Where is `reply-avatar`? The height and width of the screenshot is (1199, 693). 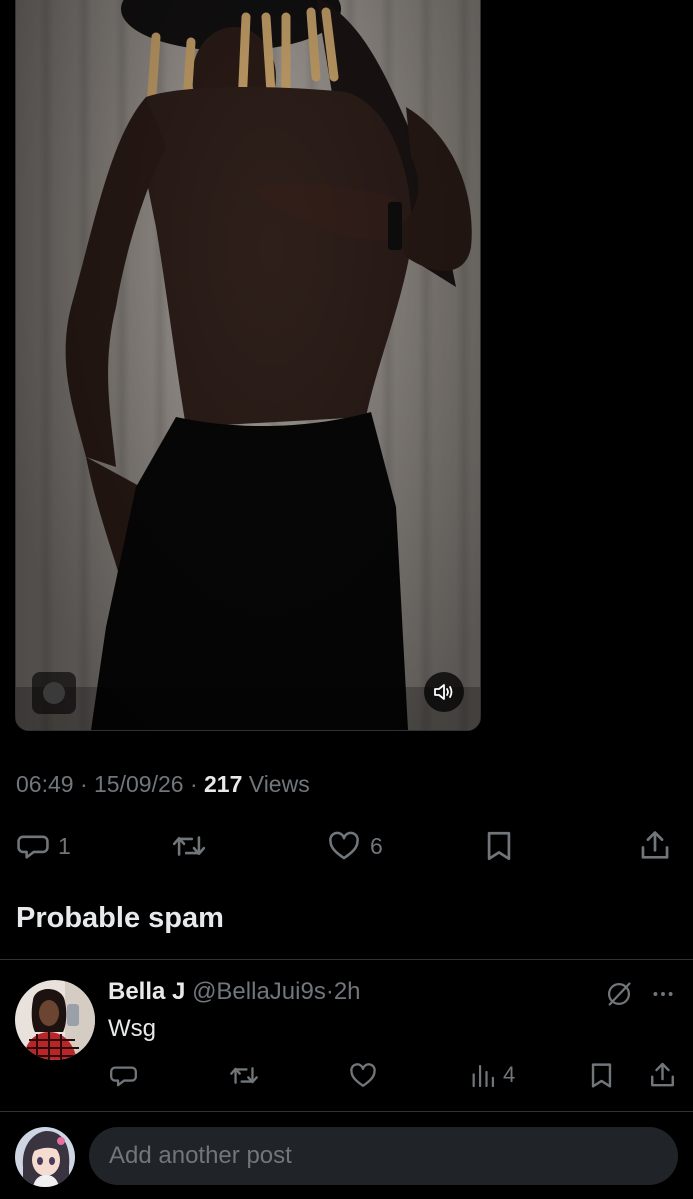
reply-avatar is located at coordinates (55, 1020).